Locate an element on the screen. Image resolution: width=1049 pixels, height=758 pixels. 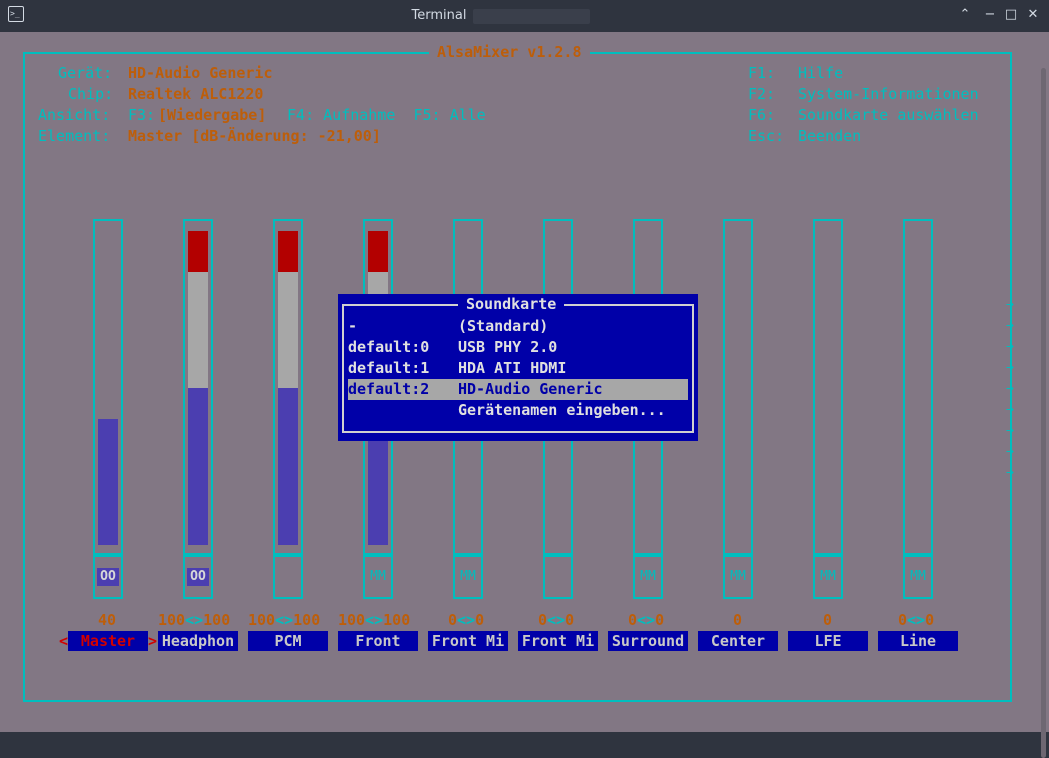
info-label-view: Ansicht: is located at coordinates (74, 115).